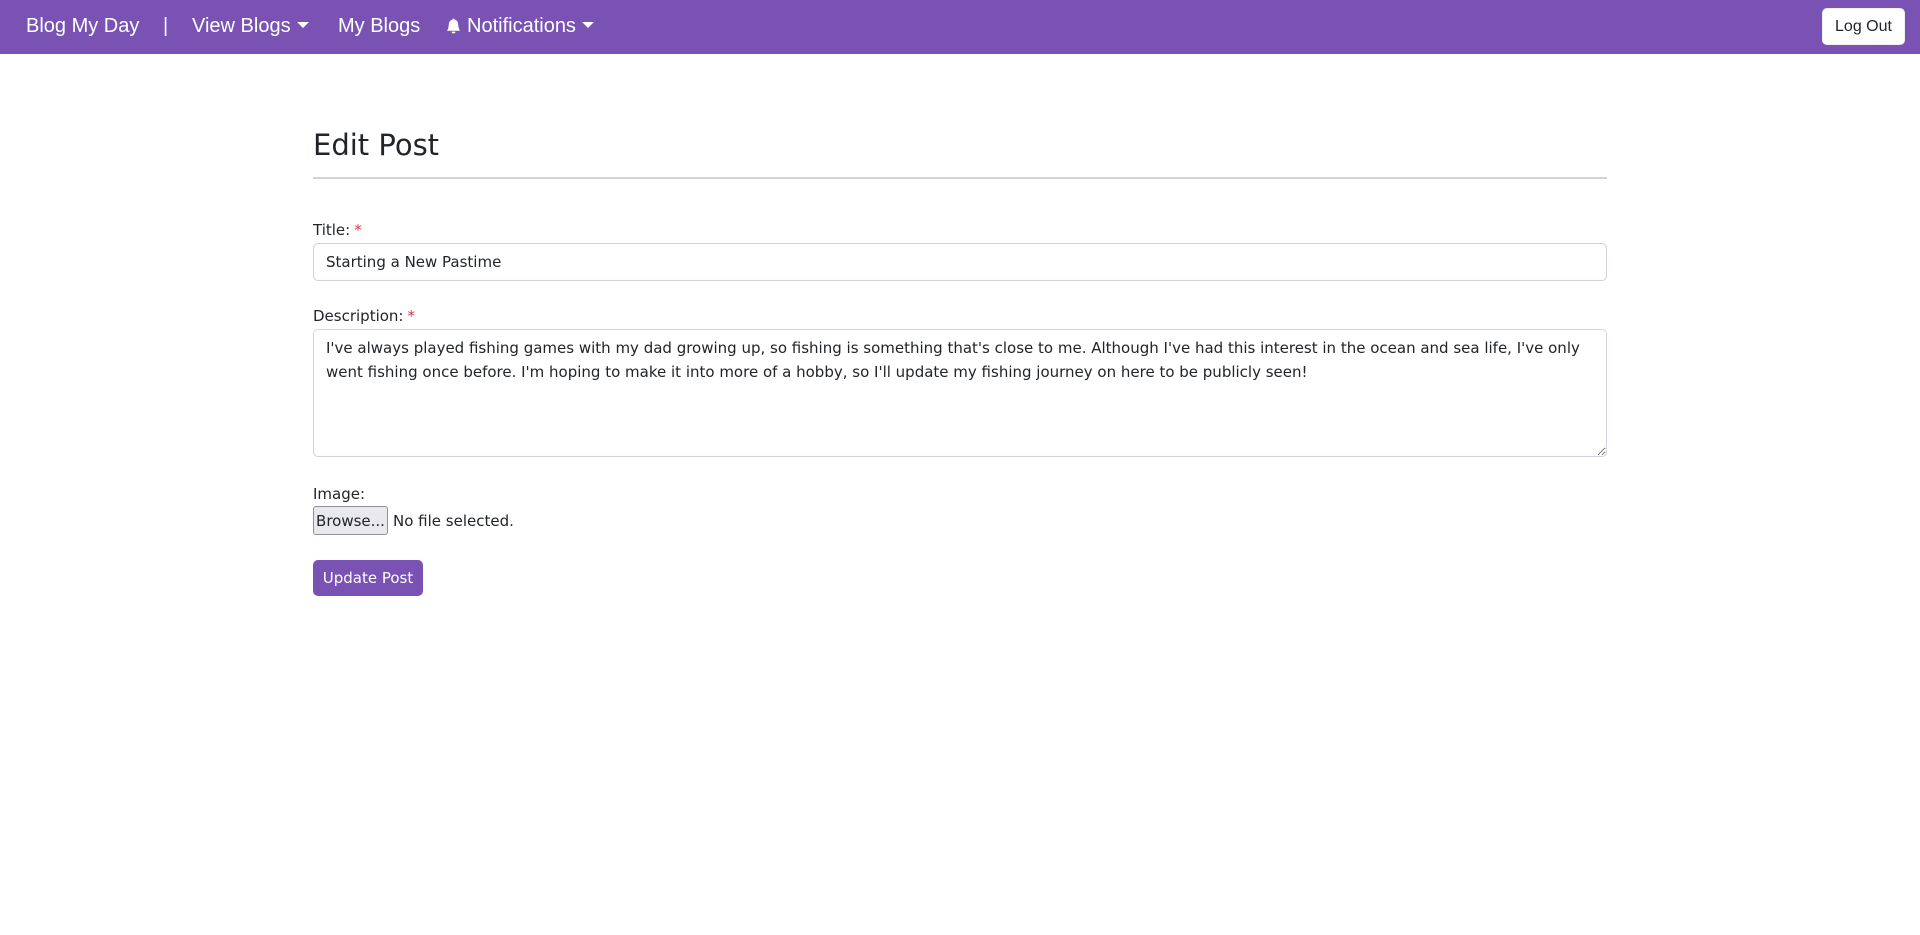  Describe the element at coordinates (453, 26) in the screenshot. I see `bell-icon` at that location.